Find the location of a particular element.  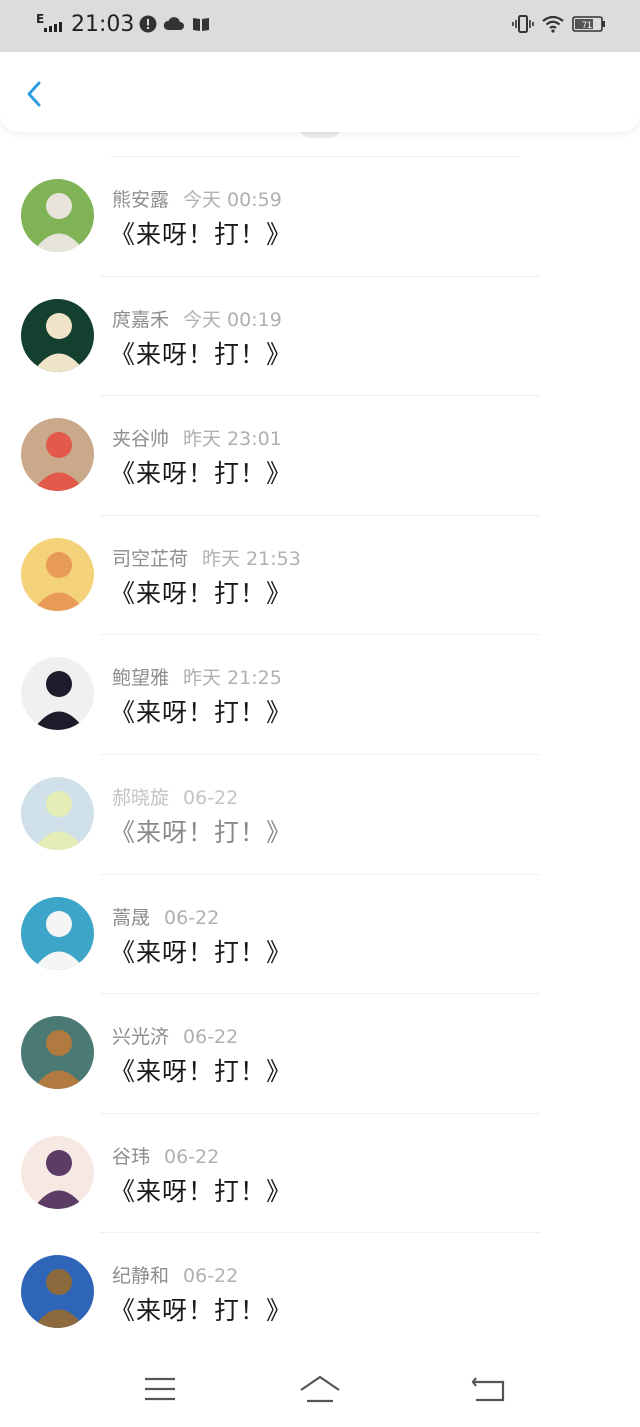

home-icon is located at coordinates (320, 1389).